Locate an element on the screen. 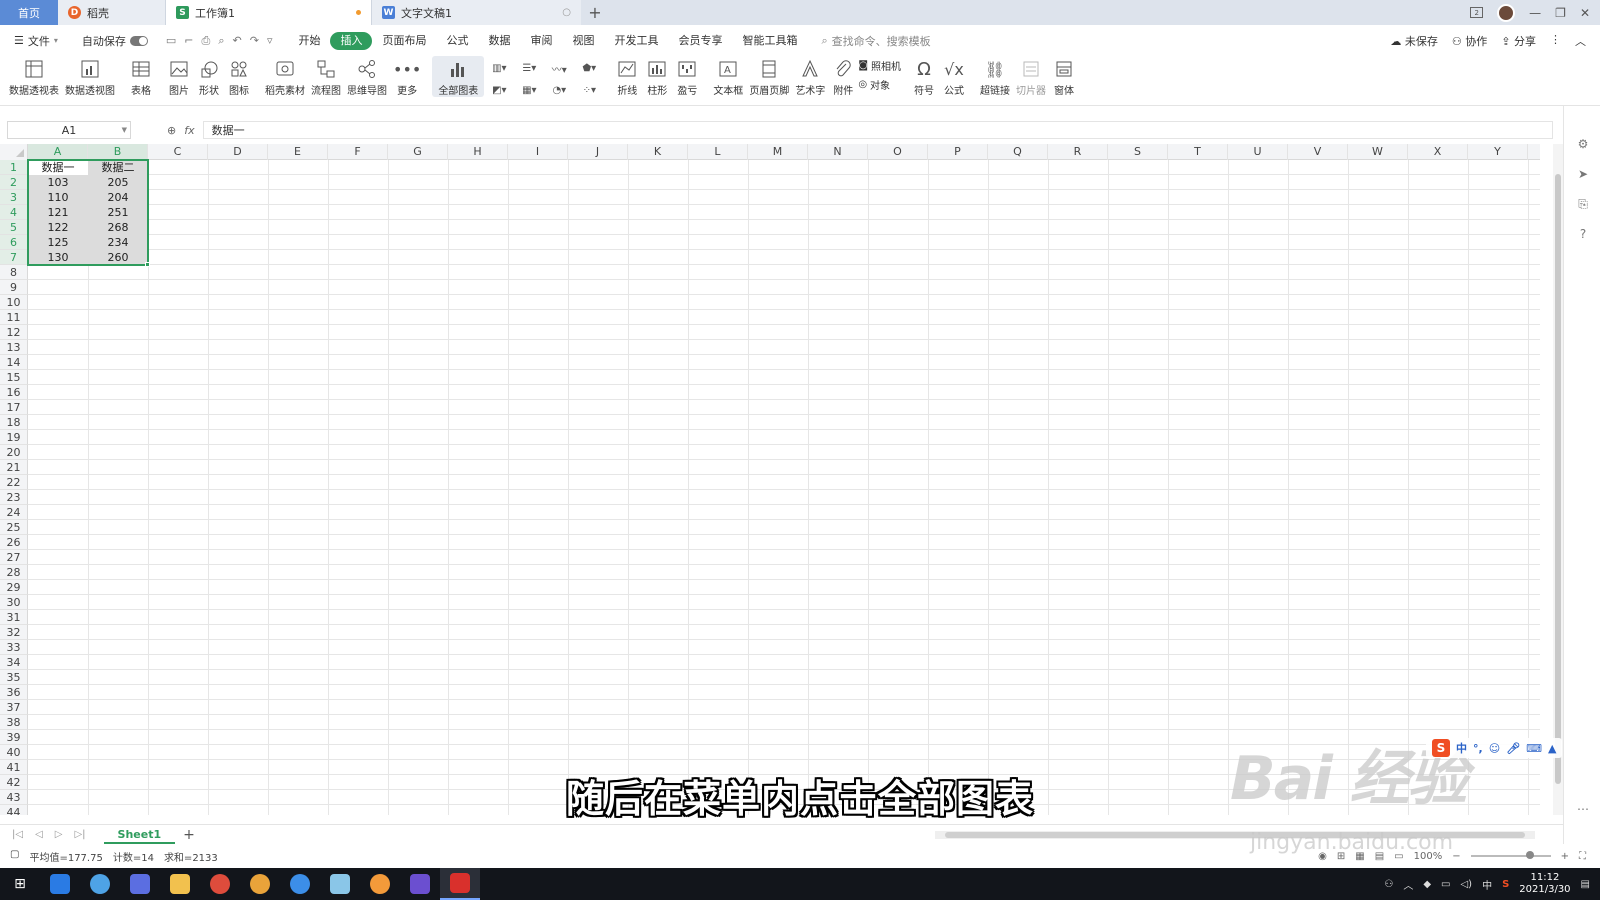 This screenshot has width=1600, height=900. row-header: 29 is located at coordinates (14, 587).